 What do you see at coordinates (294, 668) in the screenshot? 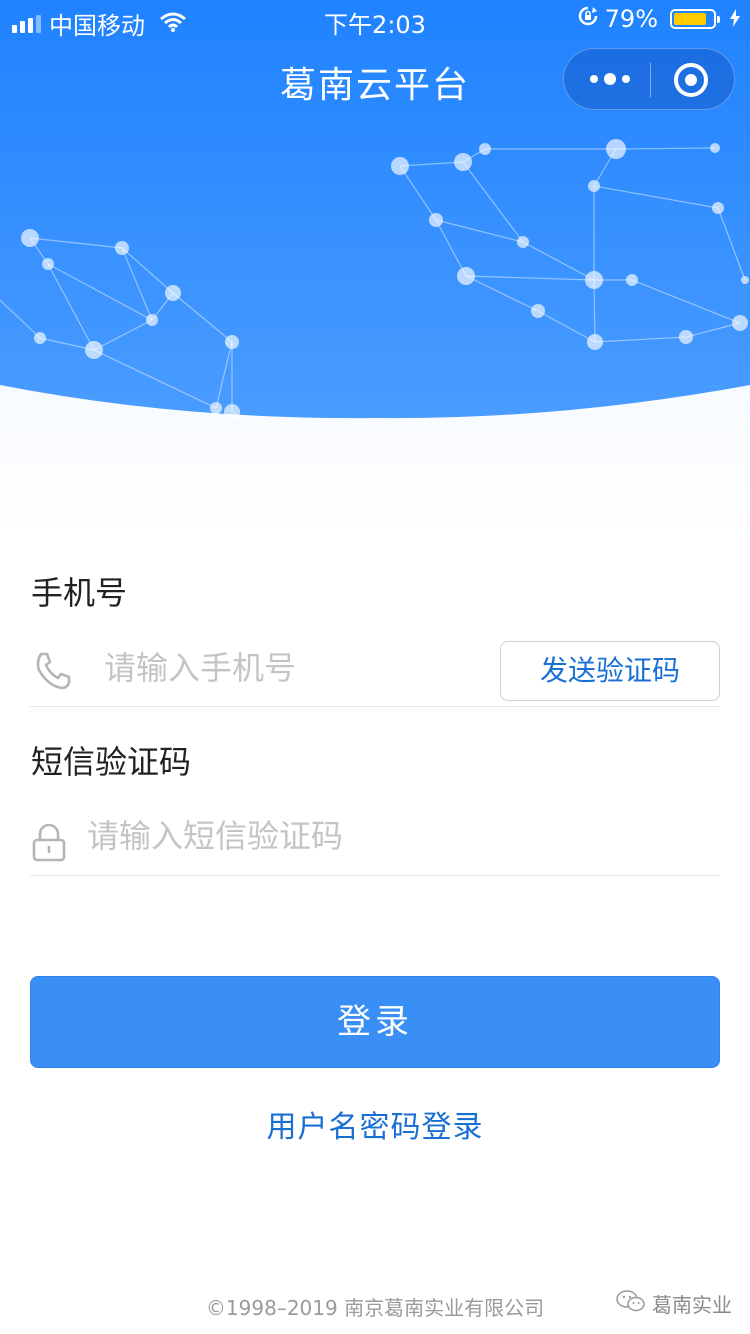
I see `phone-input` at bounding box center [294, 668].